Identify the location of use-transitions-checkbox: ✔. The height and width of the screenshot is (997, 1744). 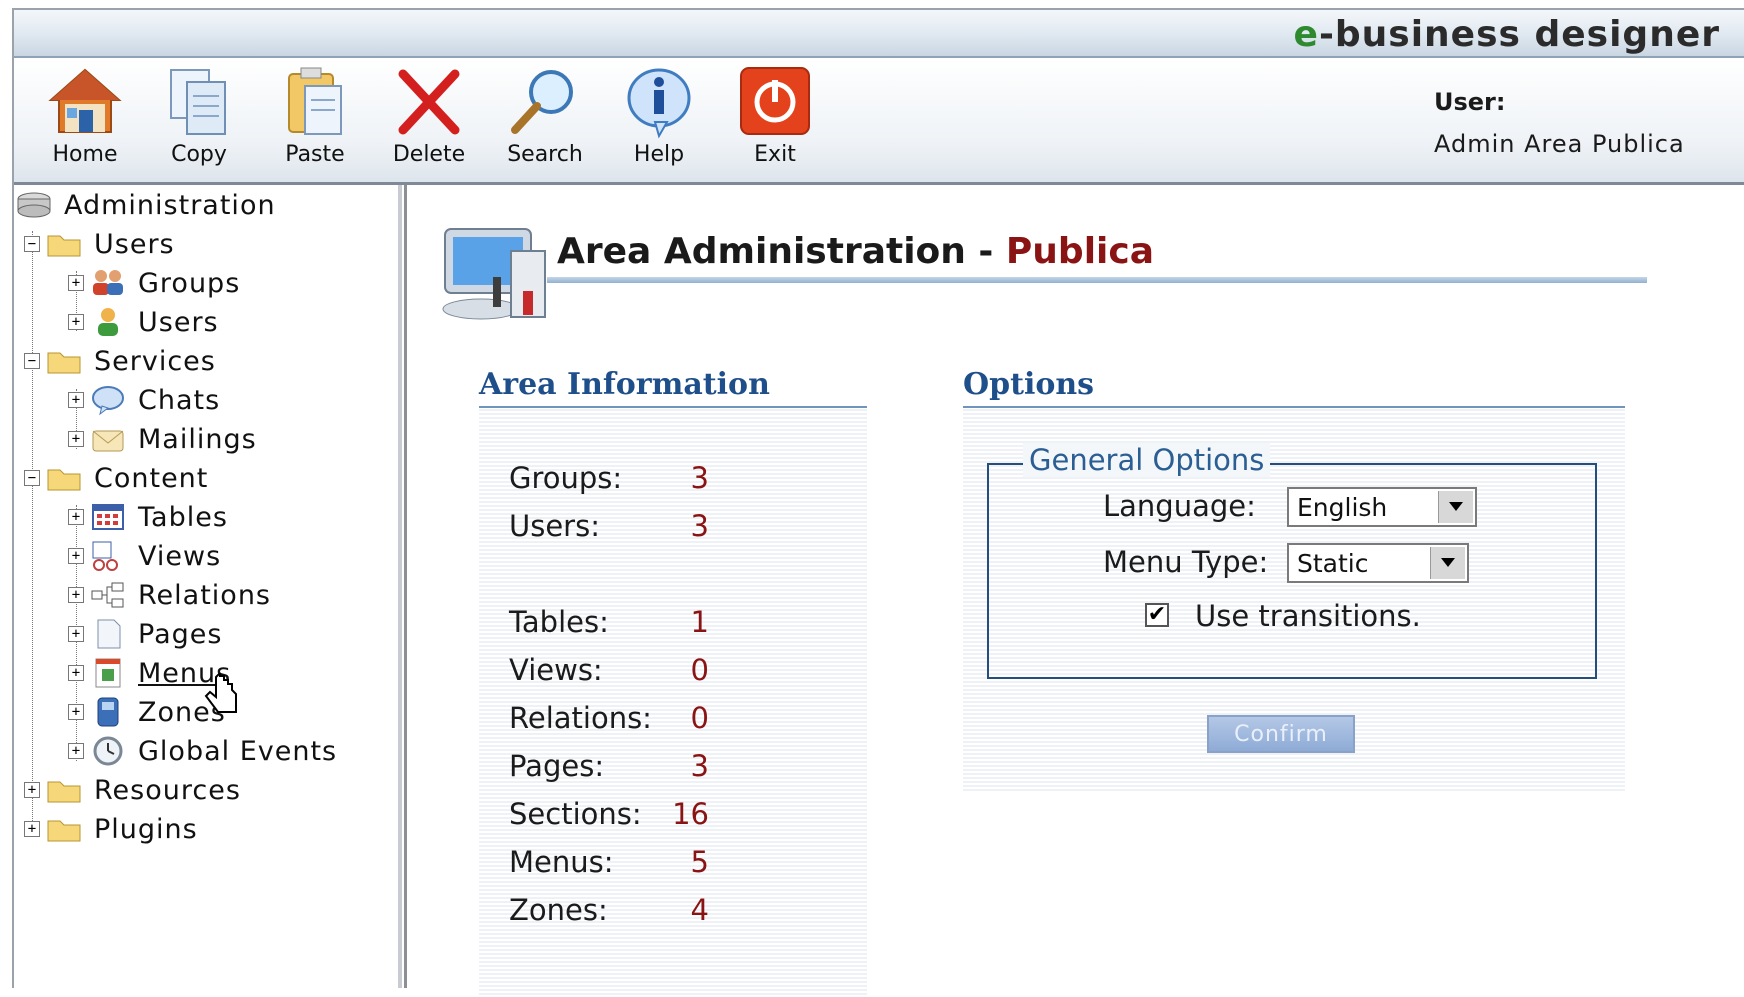
(1157, 615).